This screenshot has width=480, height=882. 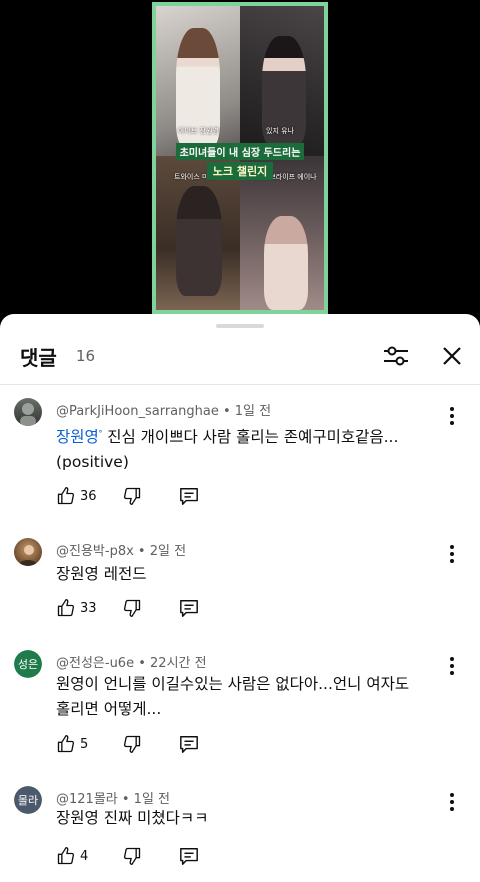 What do you see at coordinates (240, 151) in the screenshot?
I see `banner-line-1: 초미녀들이 내 심장 두드리는` at bounding box center [240, 151].